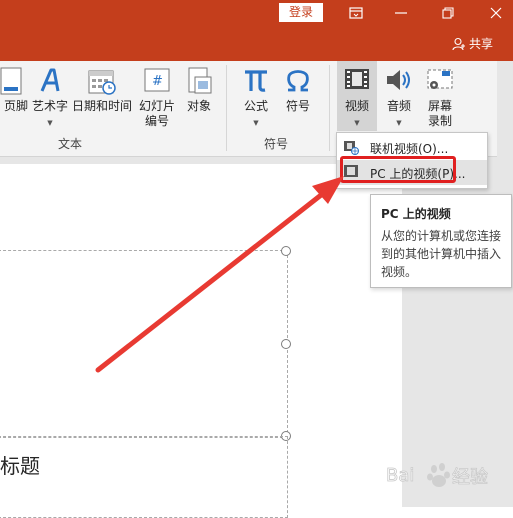 The image size is (513, 518). I want to click on watermark: Bai 经验, so click(446, 475).